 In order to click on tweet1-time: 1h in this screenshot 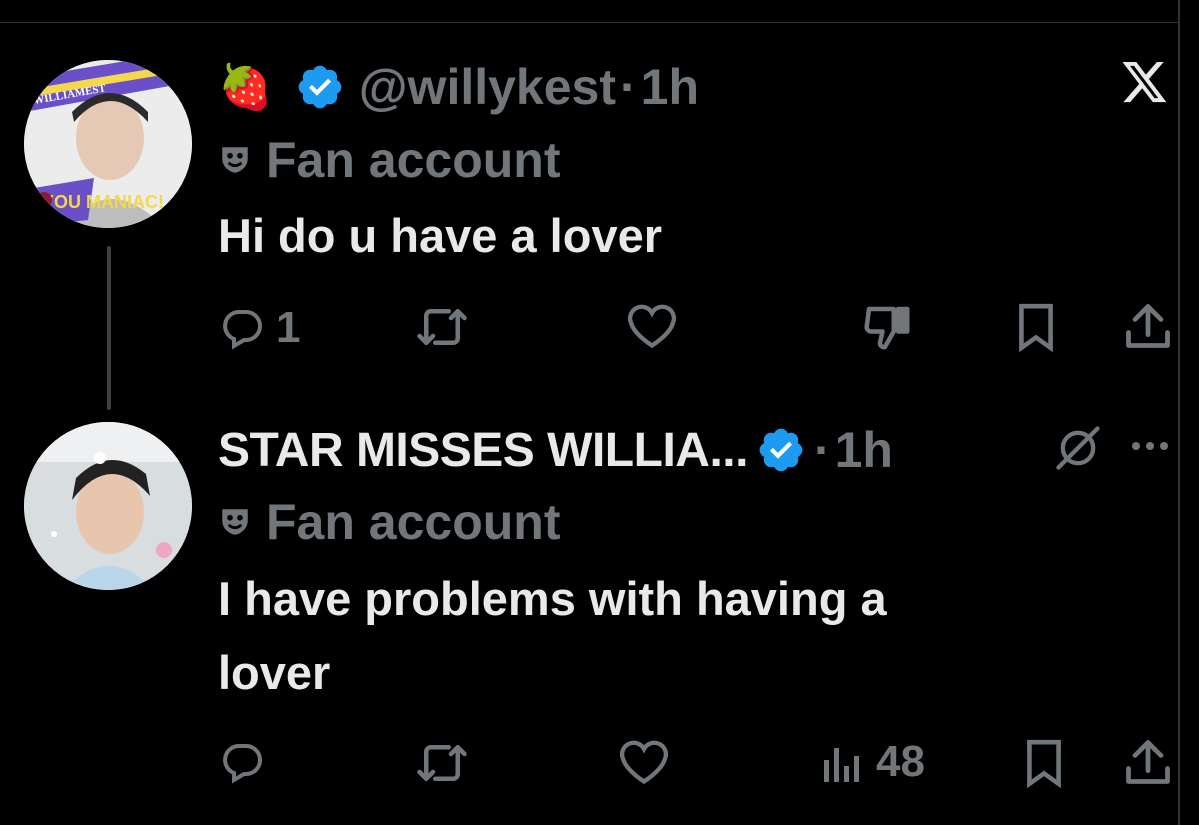, I will do `click(670, 87)`.